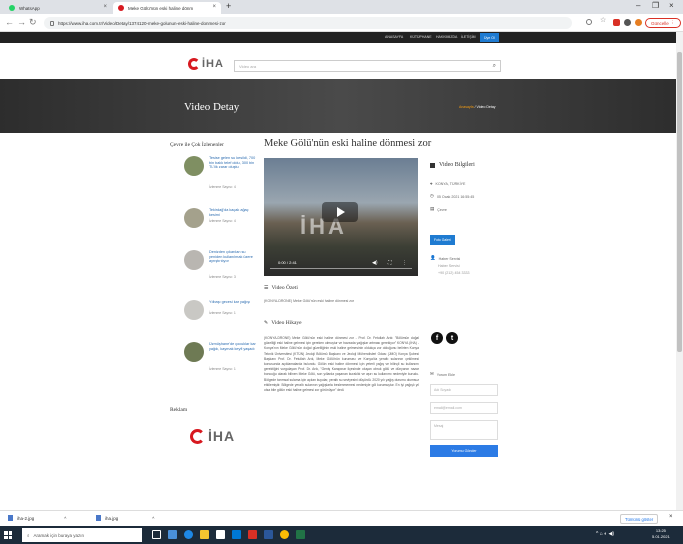 This screenshot has height=544, width=683. What do you see at coordinates (341, 268) in the screenshot?
I see `video-progress-bar` at bounding box center [341, 268].